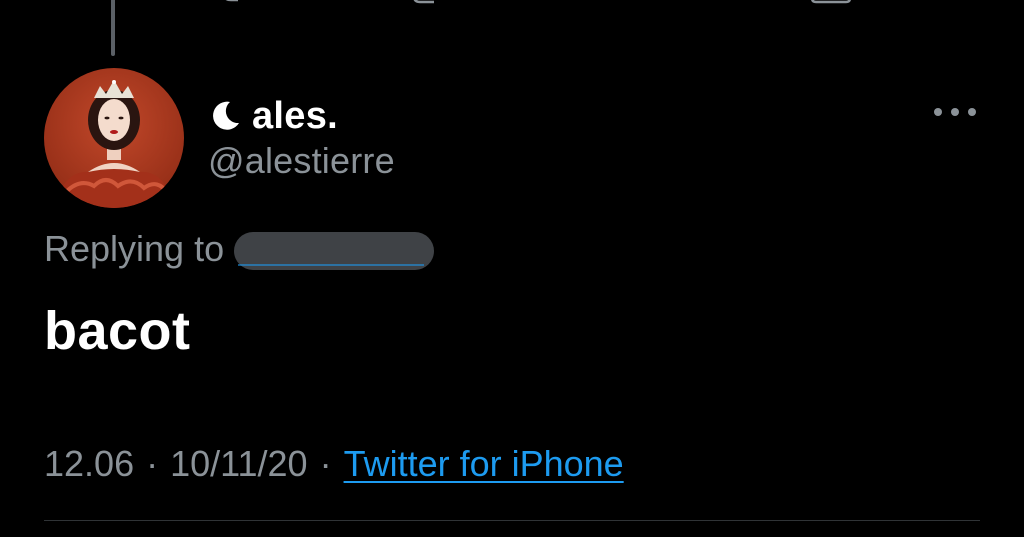 Image resolution: width=1024 pixels, height=537 pixels. Describe the element at coordinates (334, 464) in the screenshot. I see `tweet-metadata: 12.06 · 10/11/20 · Twitter for iPhone` at that location.